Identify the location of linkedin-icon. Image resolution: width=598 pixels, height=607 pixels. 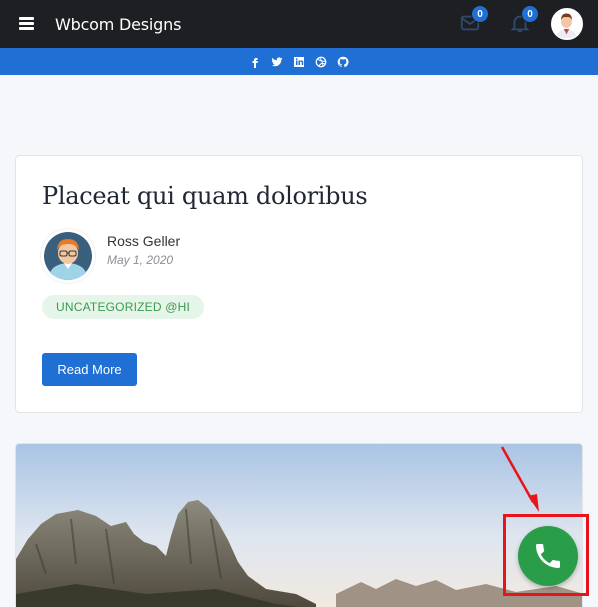
(299, 62).